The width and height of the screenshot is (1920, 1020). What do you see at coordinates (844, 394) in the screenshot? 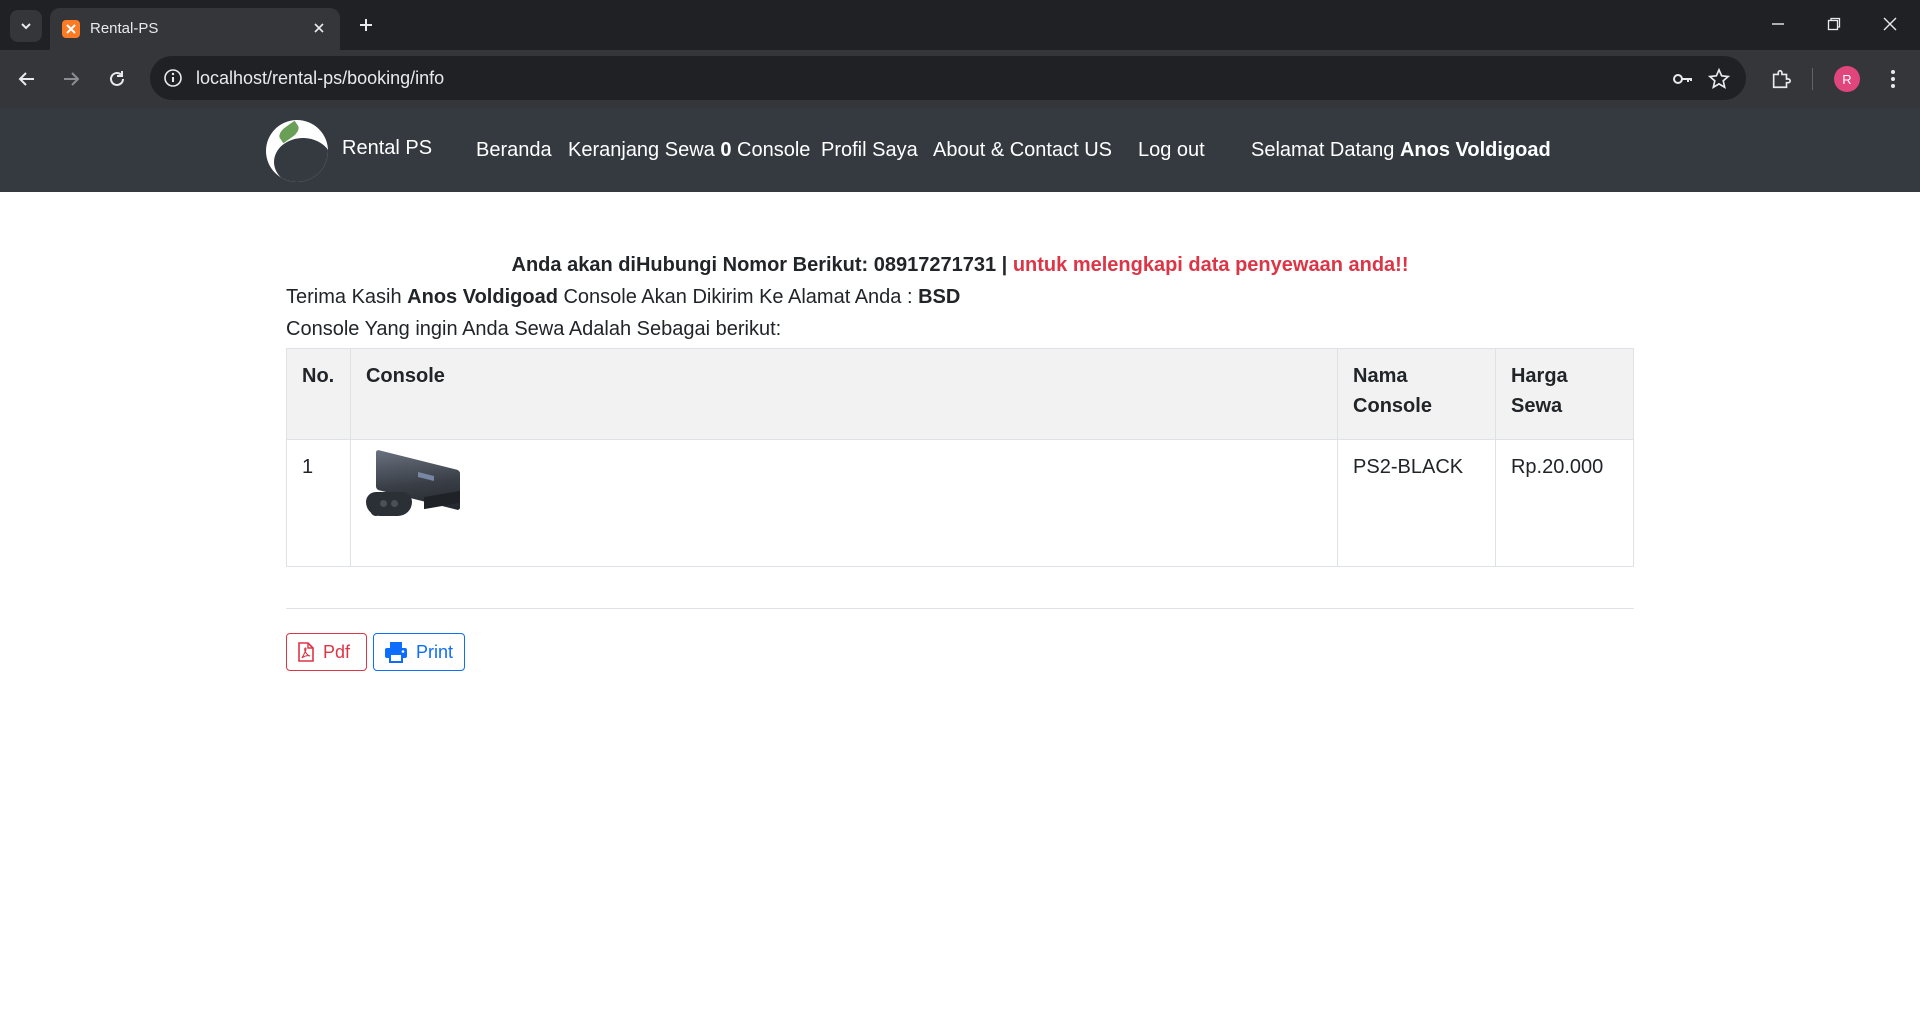
I see `header-console: Console` at bounding box center [844, 394].